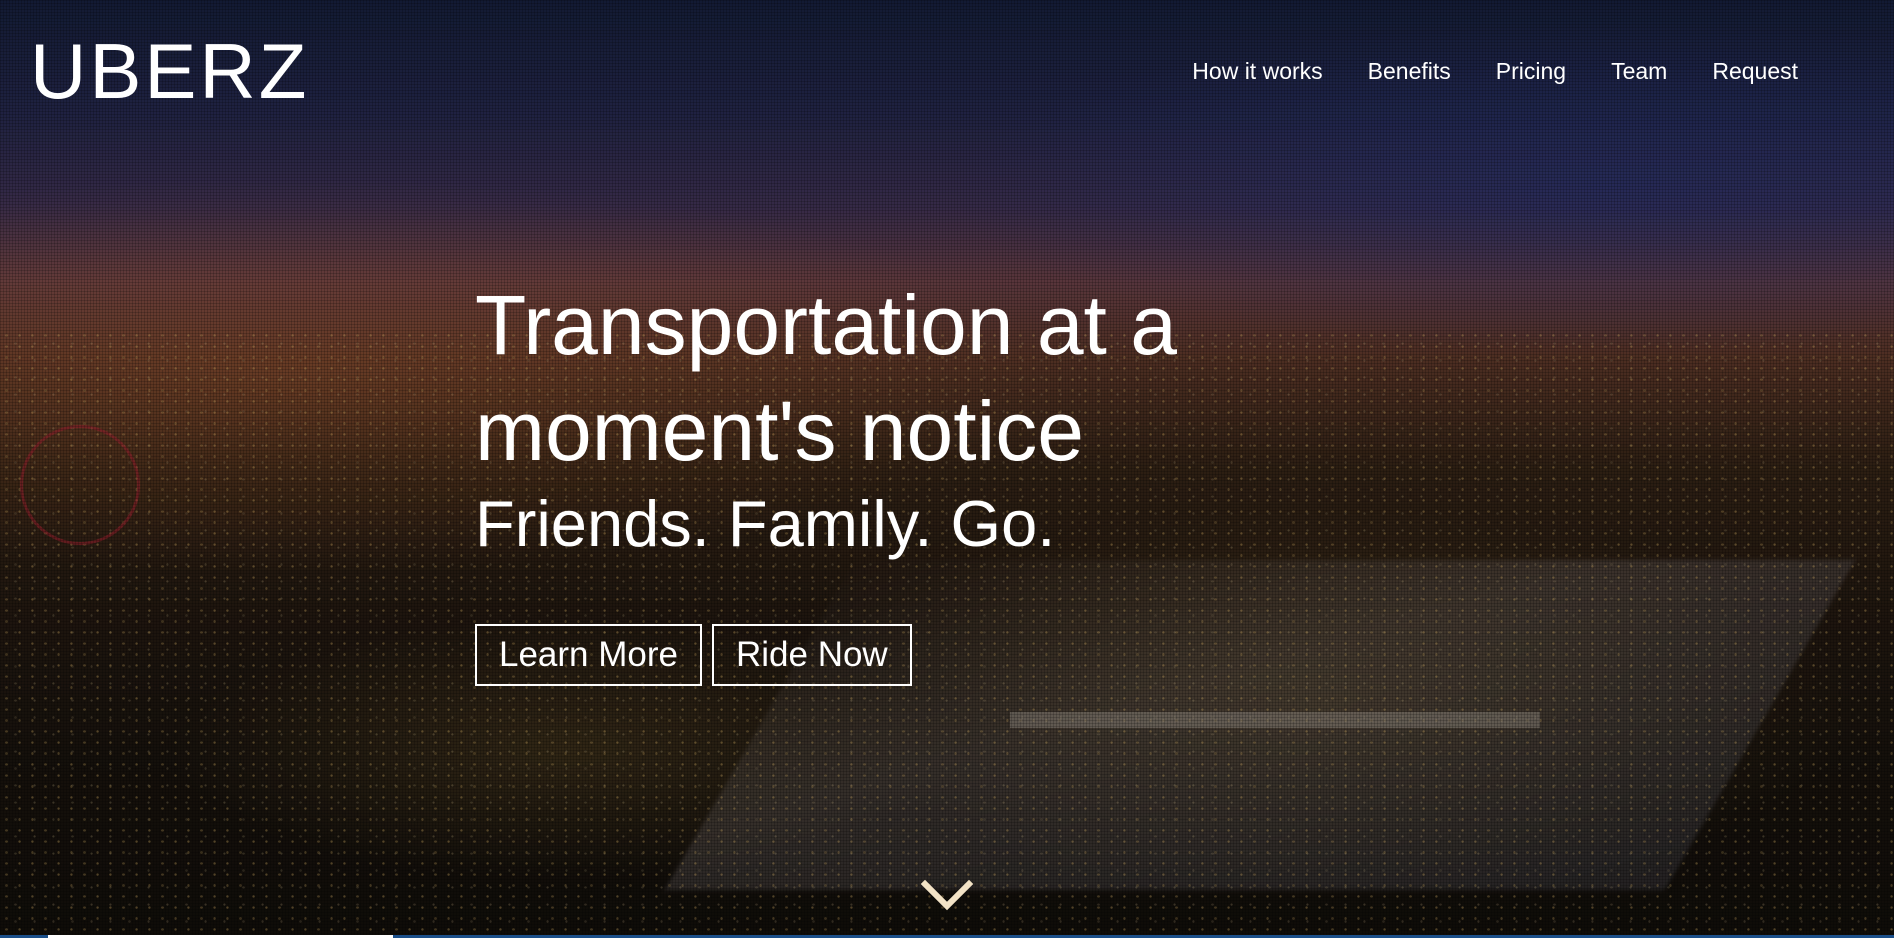  Describe the element at coordinates (1257, 71) in the screenshot. I see `nav-how-it-works: How it works` at that location.